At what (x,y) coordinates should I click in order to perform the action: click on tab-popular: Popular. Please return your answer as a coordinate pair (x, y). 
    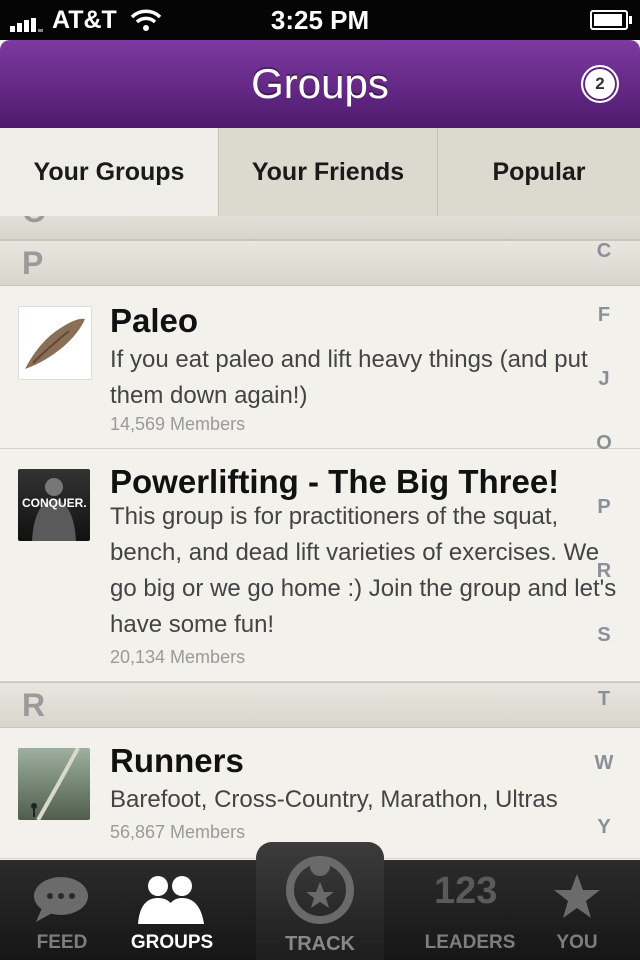
    Looking at the image, I should click on (539, 172).